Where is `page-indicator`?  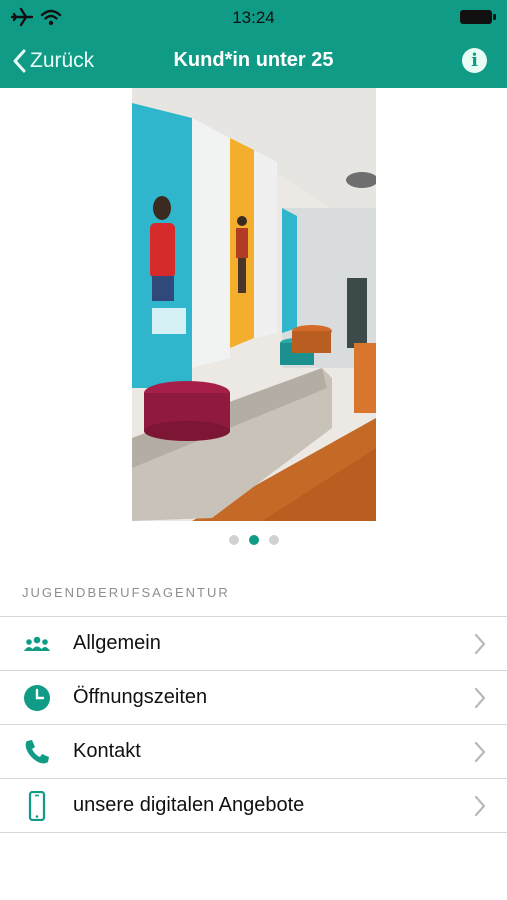 page-indicator is located at coordinates (253, 540).